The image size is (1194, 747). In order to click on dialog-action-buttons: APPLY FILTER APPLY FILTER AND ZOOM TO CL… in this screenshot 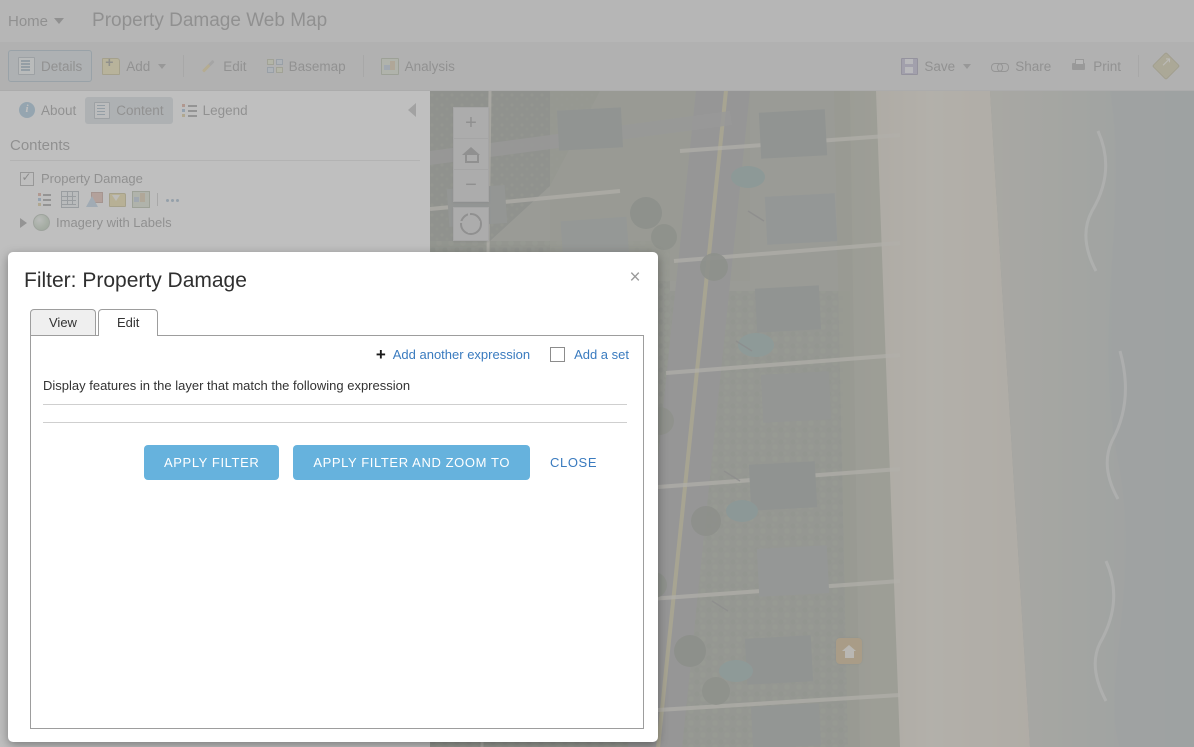, I will do `click(335, 462)`.